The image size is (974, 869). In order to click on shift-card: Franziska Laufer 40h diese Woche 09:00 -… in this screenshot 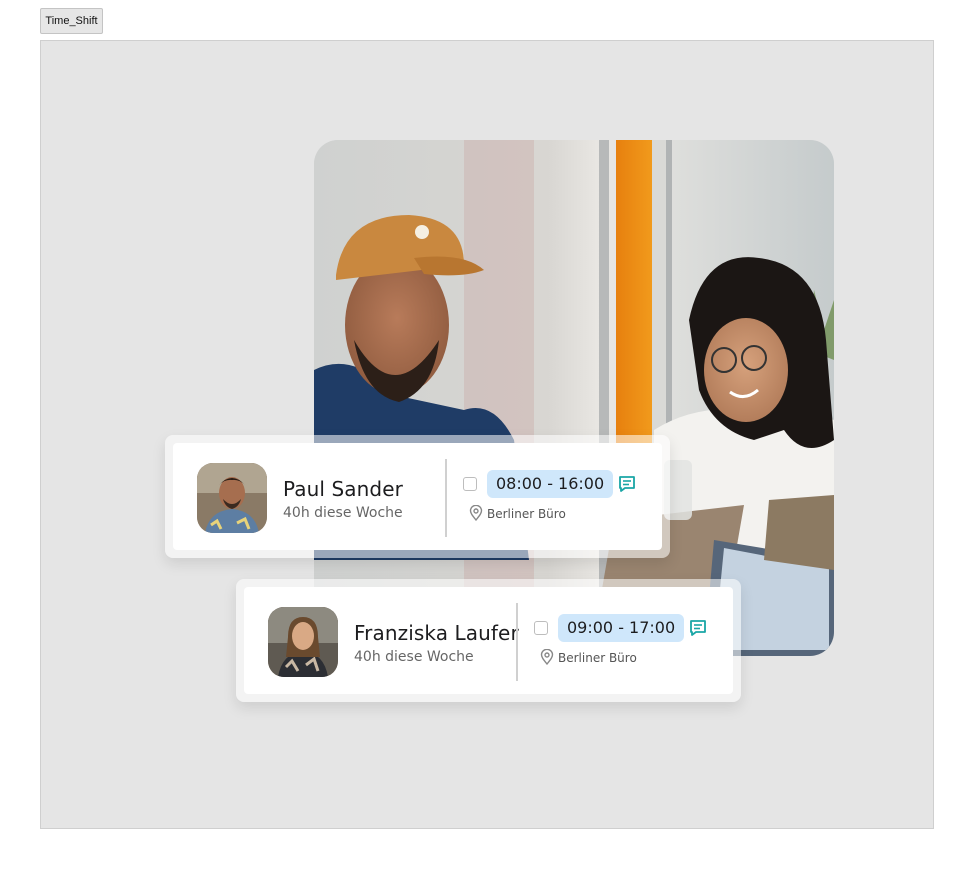, I will do `click(488, 640)`.